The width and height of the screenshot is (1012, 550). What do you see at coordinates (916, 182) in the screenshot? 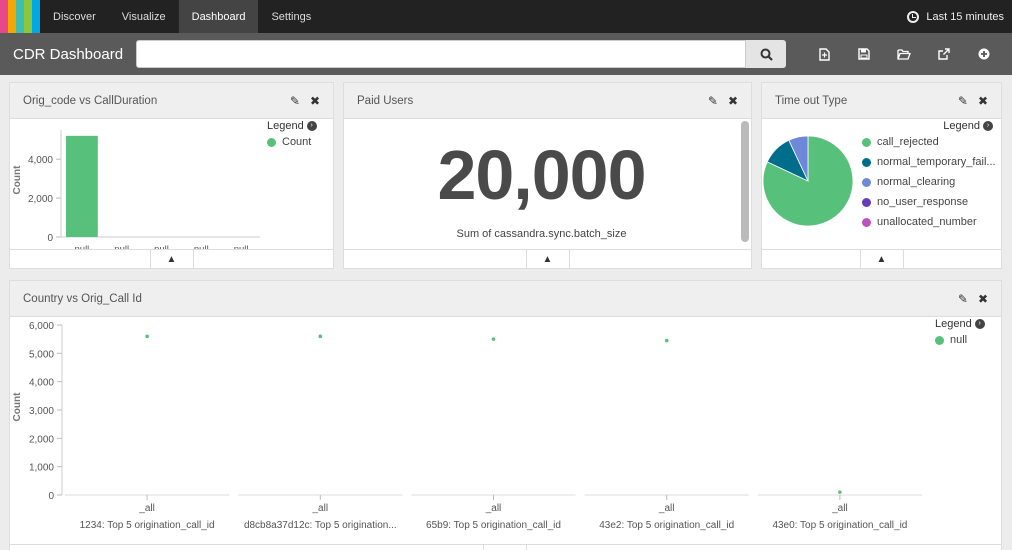
I see `legend-item-label: normal_clearing` at bounding box center [916, 182].